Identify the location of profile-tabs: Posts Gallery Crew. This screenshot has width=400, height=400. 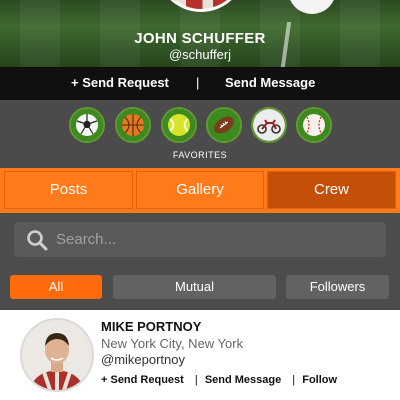
(200, 190).